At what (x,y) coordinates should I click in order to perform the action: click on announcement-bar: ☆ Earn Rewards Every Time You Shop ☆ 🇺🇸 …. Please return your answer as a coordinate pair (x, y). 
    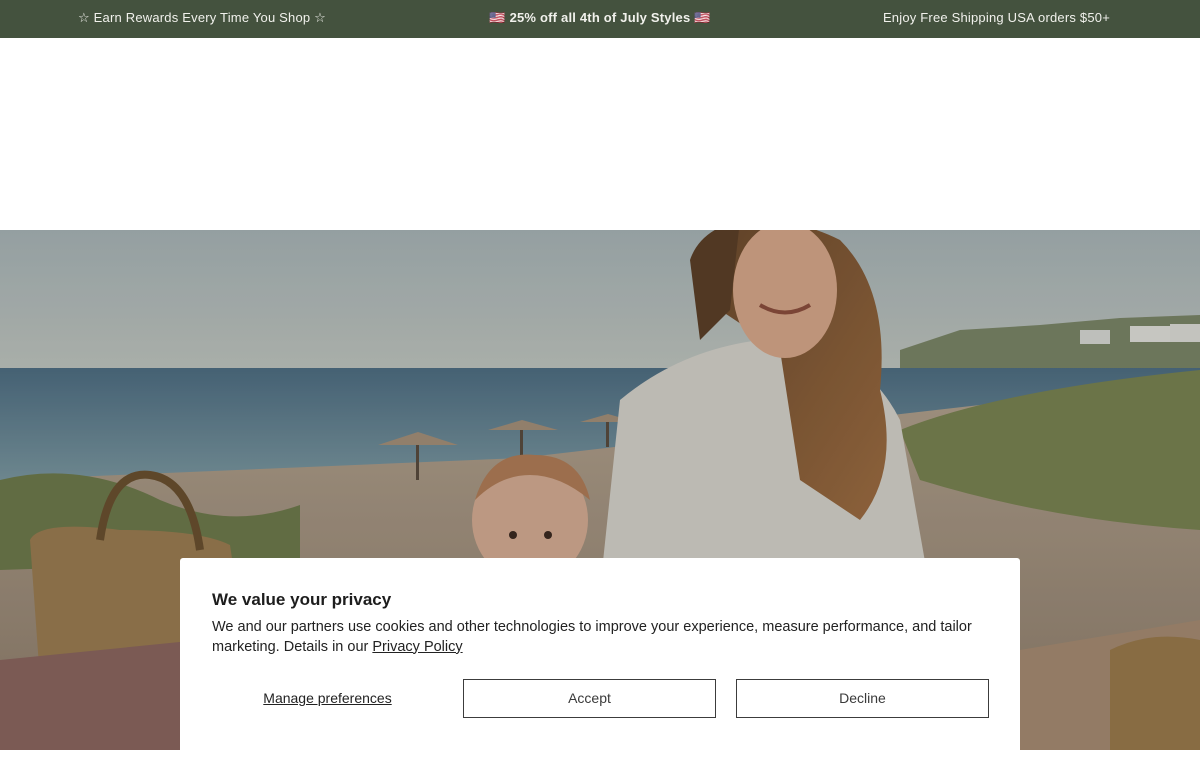
    Looking at the image, I should click on (600, 19).